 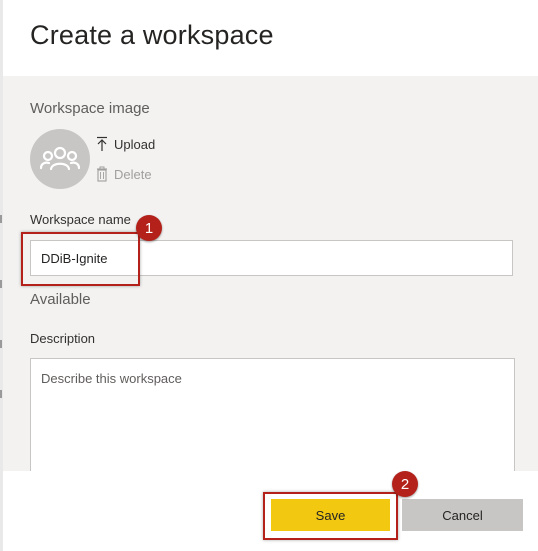 I want to click on delete-label: Delete, so click(x=133, y=174).